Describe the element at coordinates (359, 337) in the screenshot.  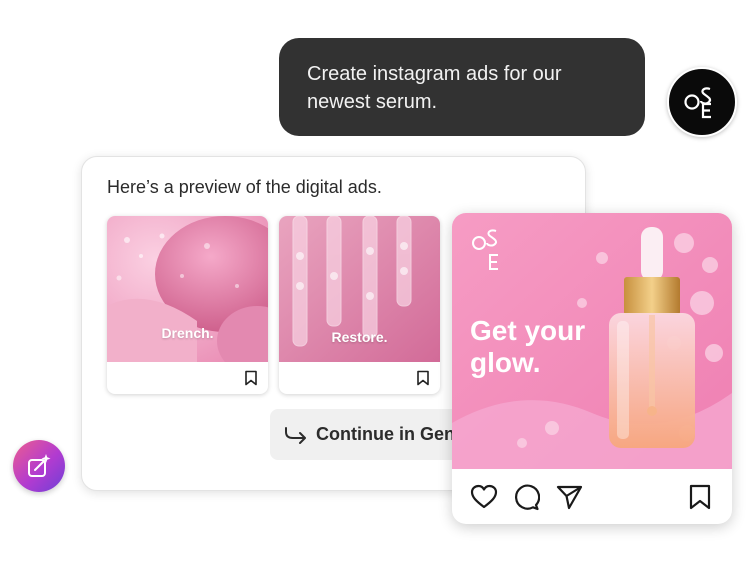
I see `ad-caption: Restore.` at that location.